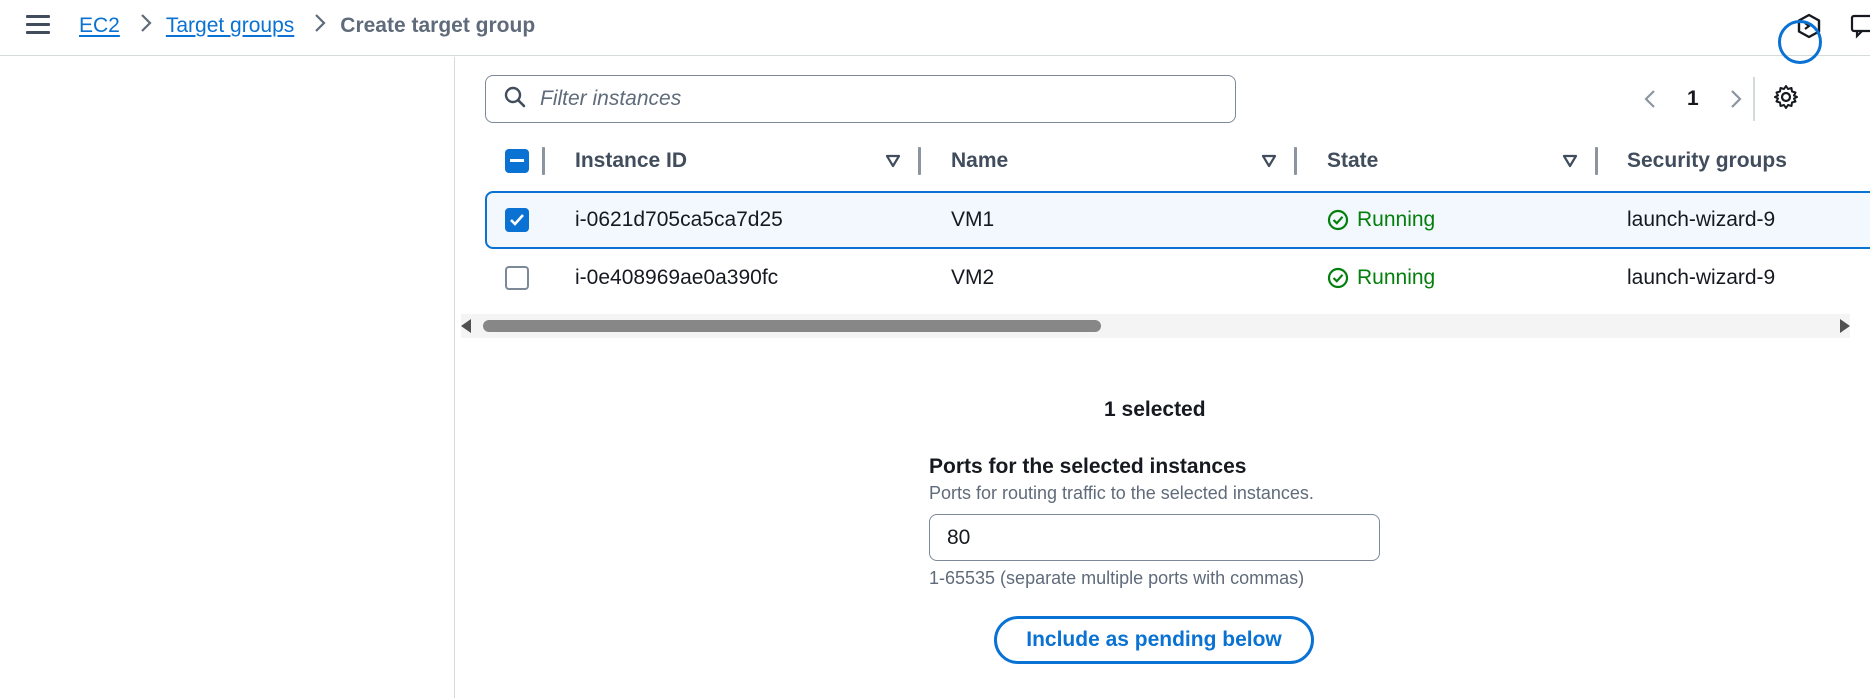  Describe the element at coordinates (865, 99) in the screenshot. I see `filter-input` at that location.